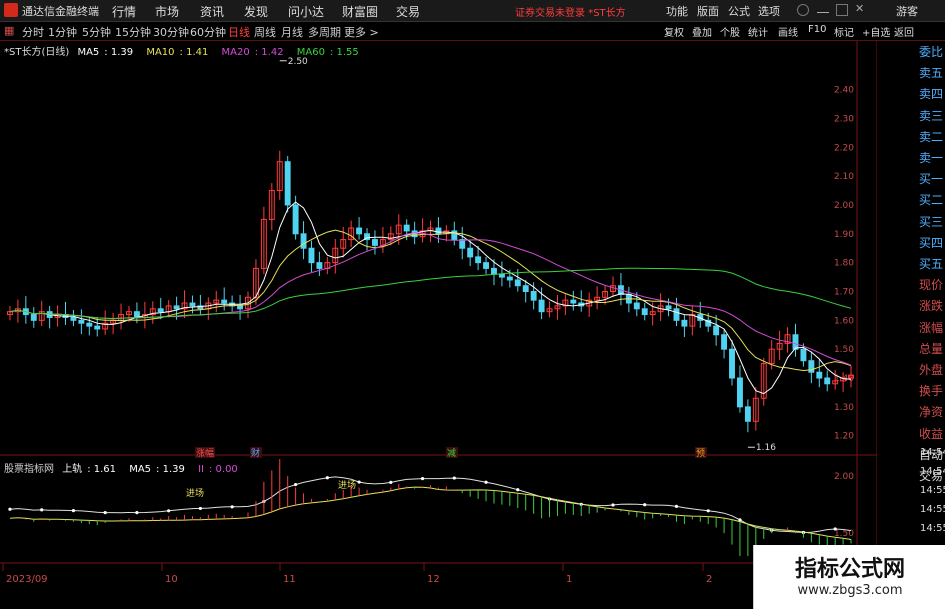  I want to click on quote-label: 卖二, so click(931, 136).